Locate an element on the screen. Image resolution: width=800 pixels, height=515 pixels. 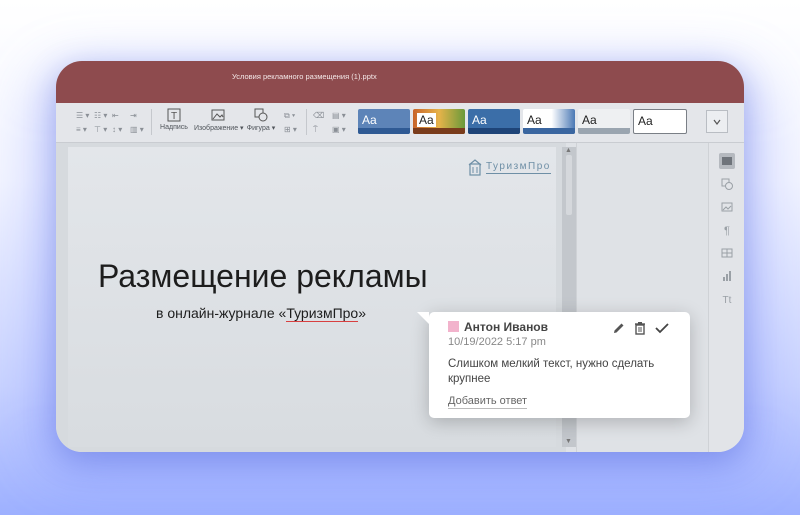
scroll-up-icon: ▲ is located at coordinates (568, 150).